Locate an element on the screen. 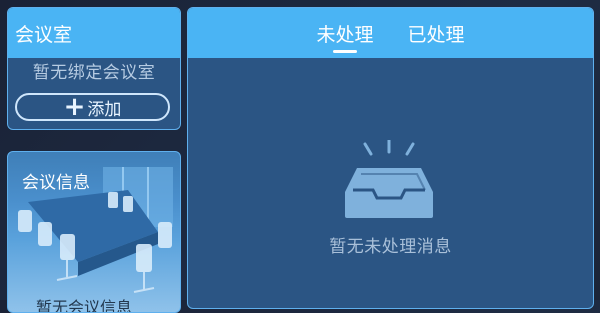  meeting-room-title: 会议室 is located at coordinates (44, 34).